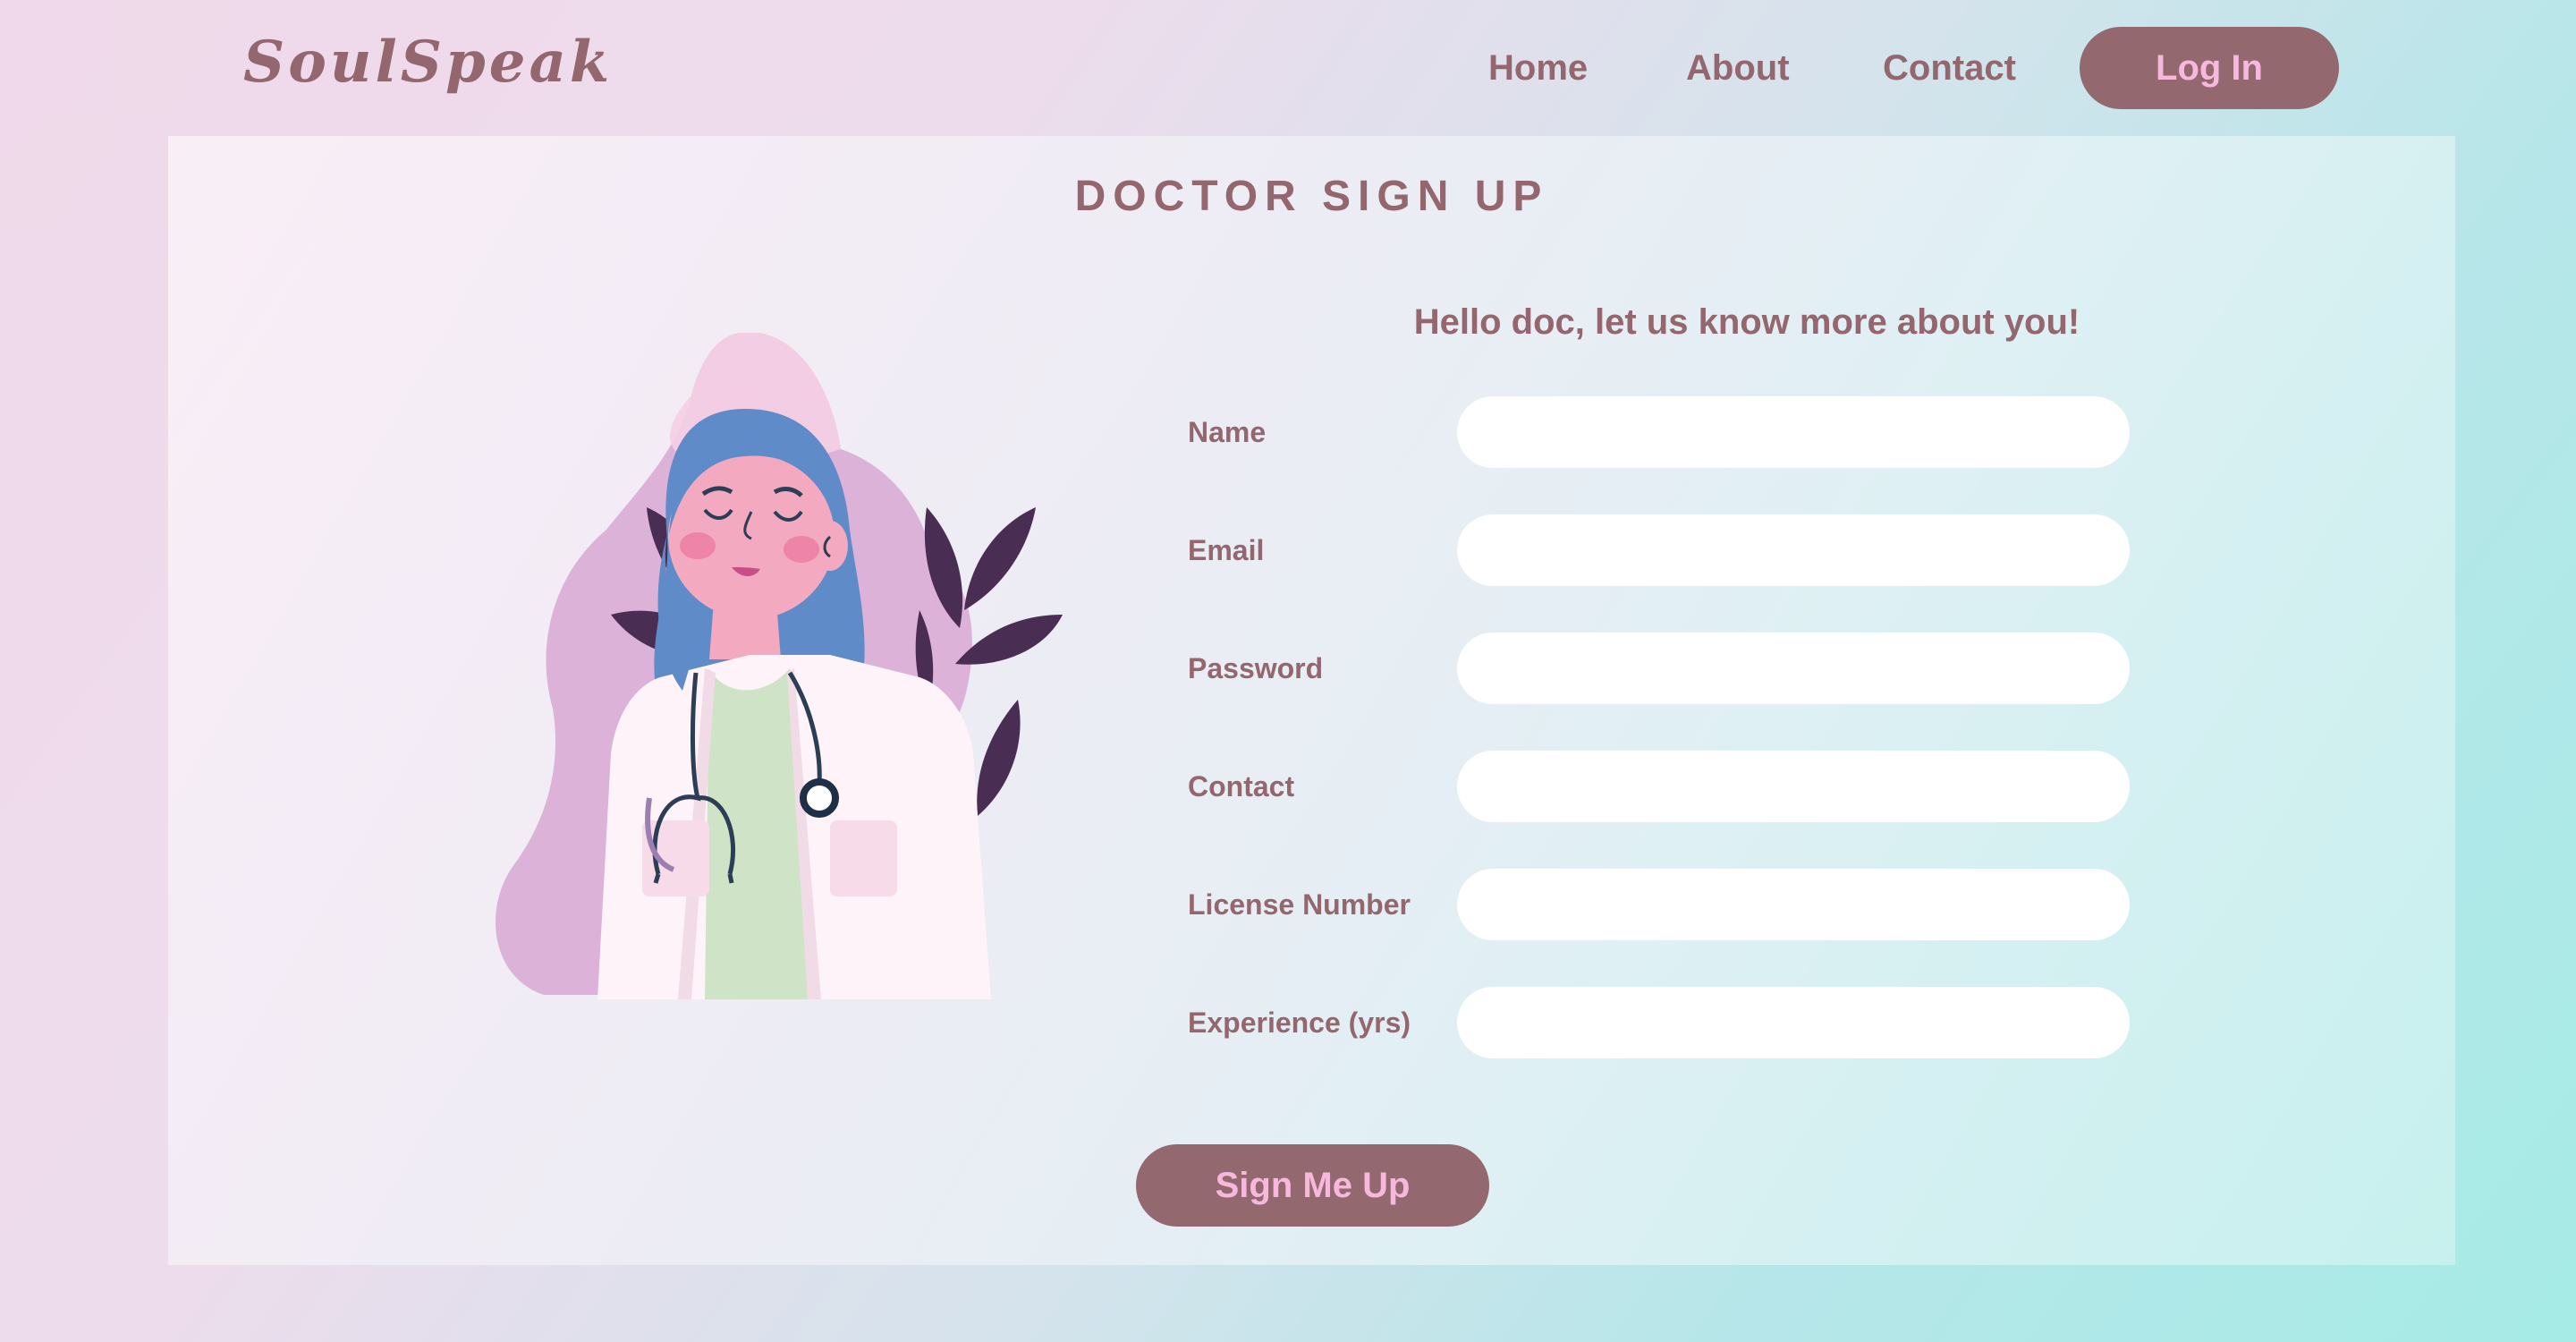  What do you see at coordinates (1538, 68) in the screenshot?
I see `nav-link-home: Home` at bounding box center [1538, 68].